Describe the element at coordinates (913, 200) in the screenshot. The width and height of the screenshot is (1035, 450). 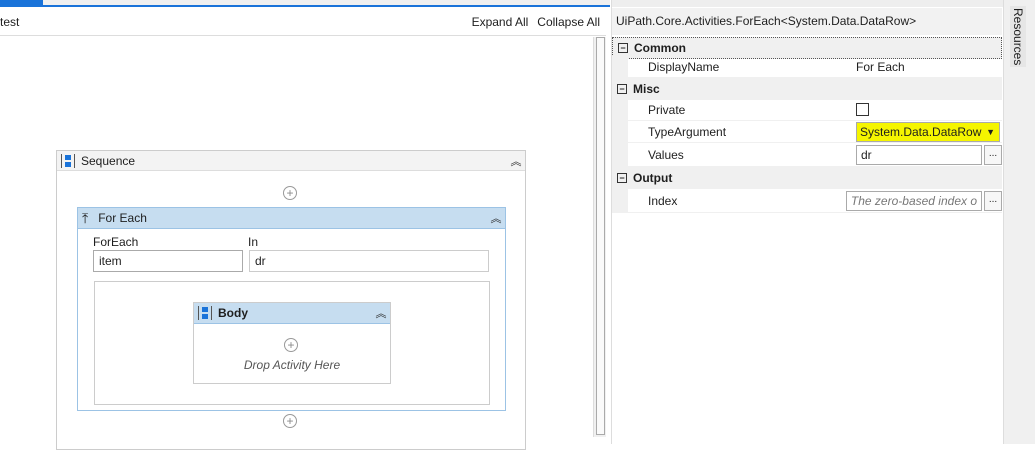
I see `index-input: The zero-based index o` at that location.